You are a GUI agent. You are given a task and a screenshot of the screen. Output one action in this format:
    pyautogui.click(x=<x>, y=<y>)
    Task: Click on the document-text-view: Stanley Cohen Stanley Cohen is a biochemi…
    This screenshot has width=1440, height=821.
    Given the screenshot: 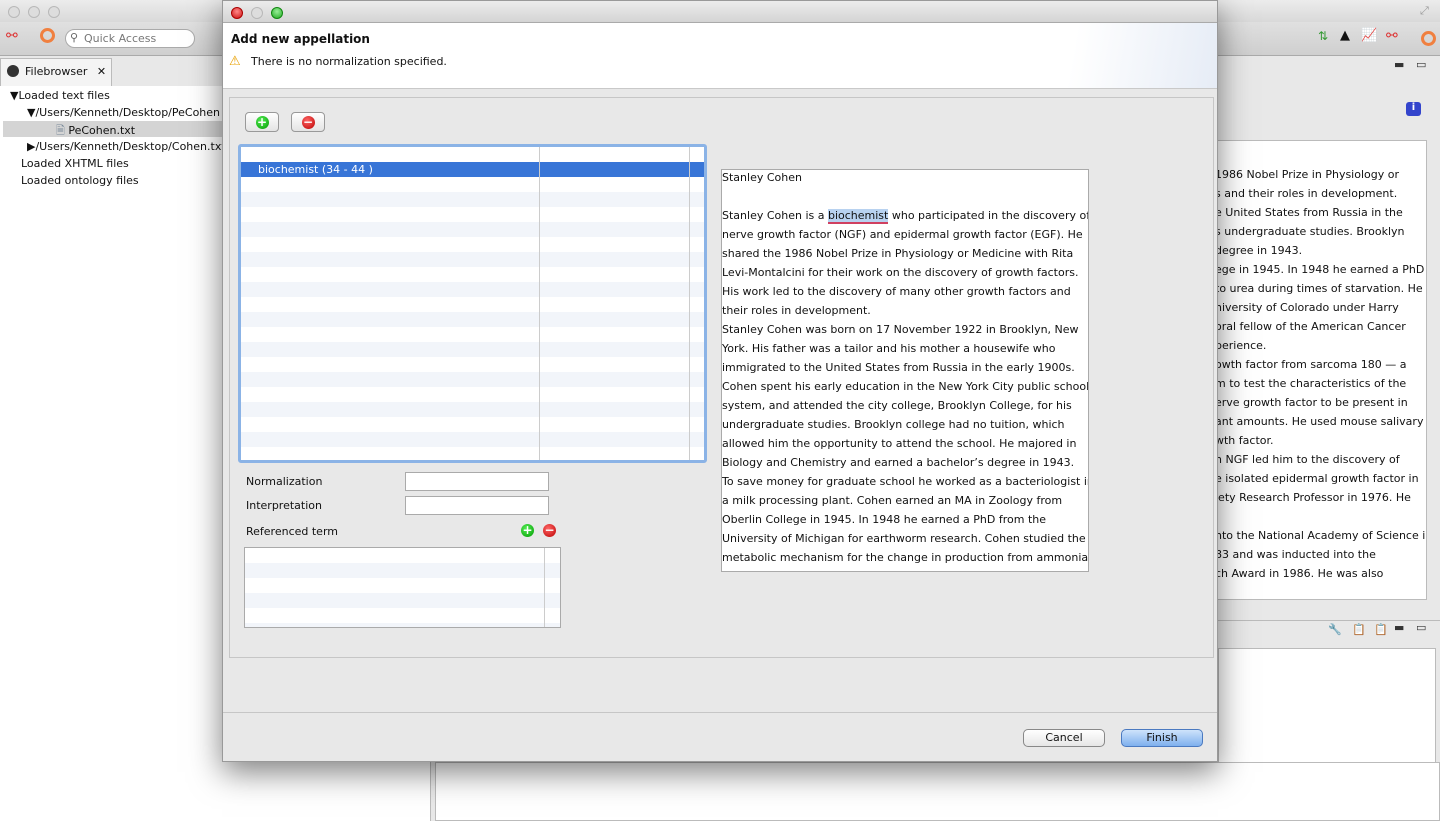 What is the action you would take?
    pyautogui.click(x=905, y=370)
    